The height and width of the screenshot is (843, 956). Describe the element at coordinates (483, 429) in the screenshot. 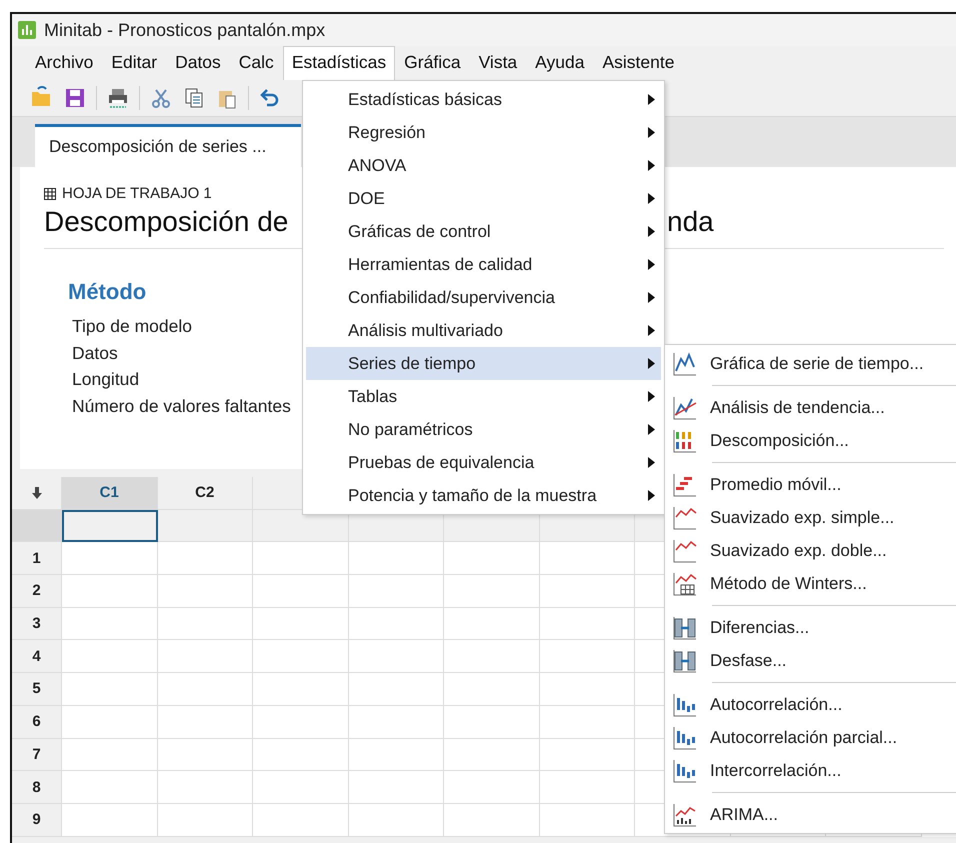

I see `menu-item: No paramétricos` at that location.